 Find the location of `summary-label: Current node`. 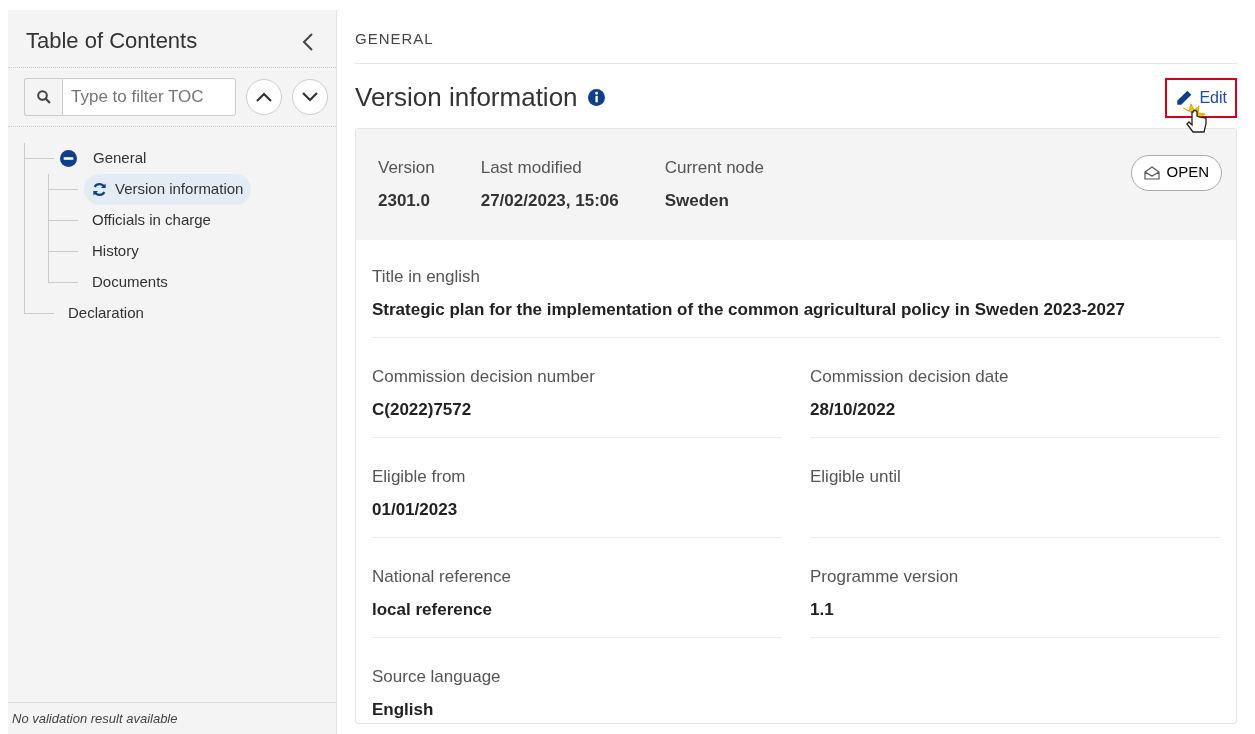

summary-label: Current node is located at coordinates (714, 167).